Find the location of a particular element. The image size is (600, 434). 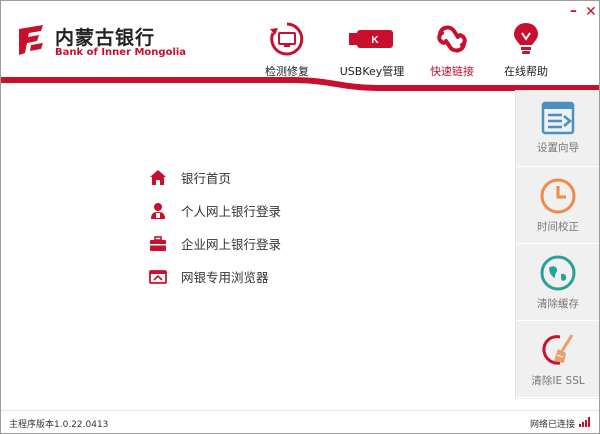

tools-panel: 设置向导 时间校正 清除缓存 清除IE SSL is located at coordinates (557, 244).